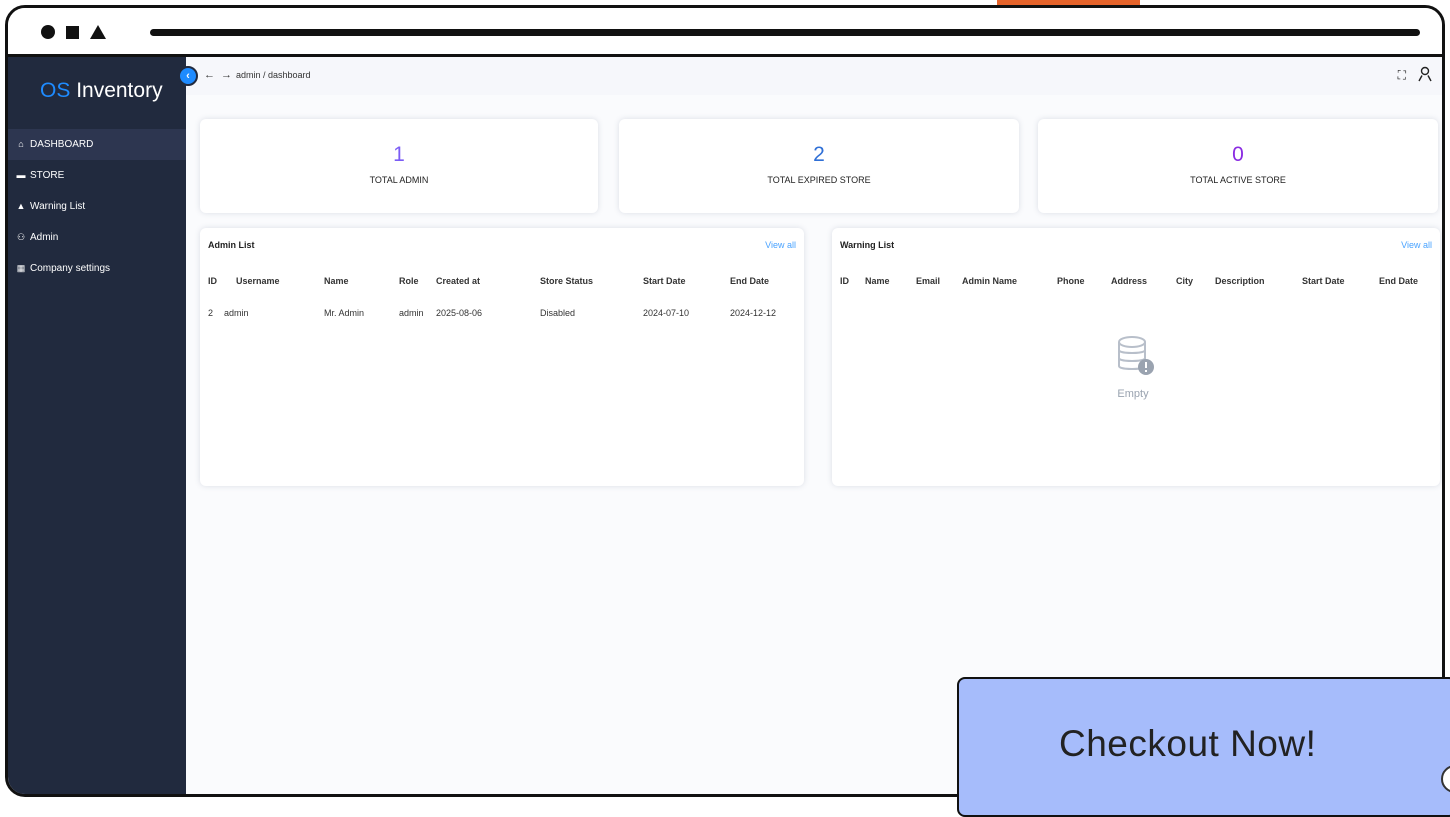  Describe the element at coordinates (119, 90) in the screenshot. I see `logo-suffix: Inventory` at that location.